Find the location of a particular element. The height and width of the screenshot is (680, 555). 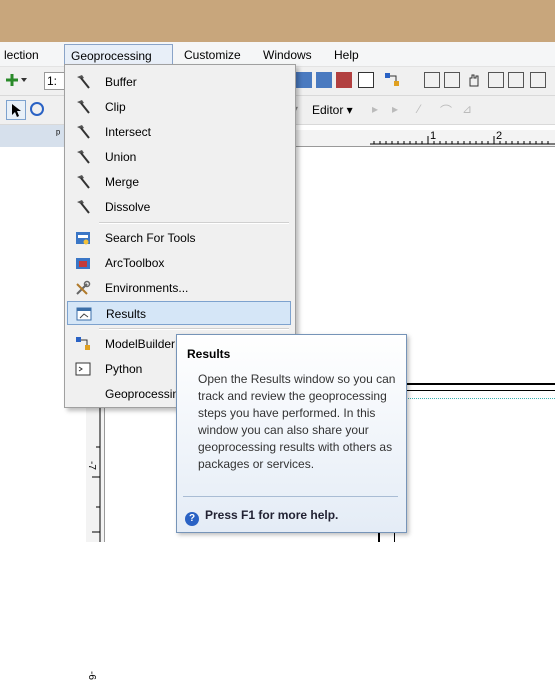

map-tool-icon is located at coordinates (304, 80).